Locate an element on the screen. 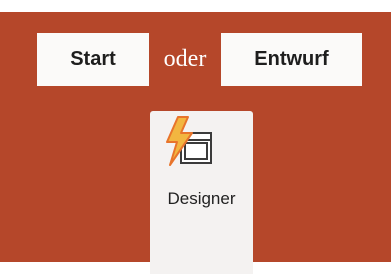 This screenshot has width=391, height=274. start-tab-button: Start is located at coordinates (93, 59).